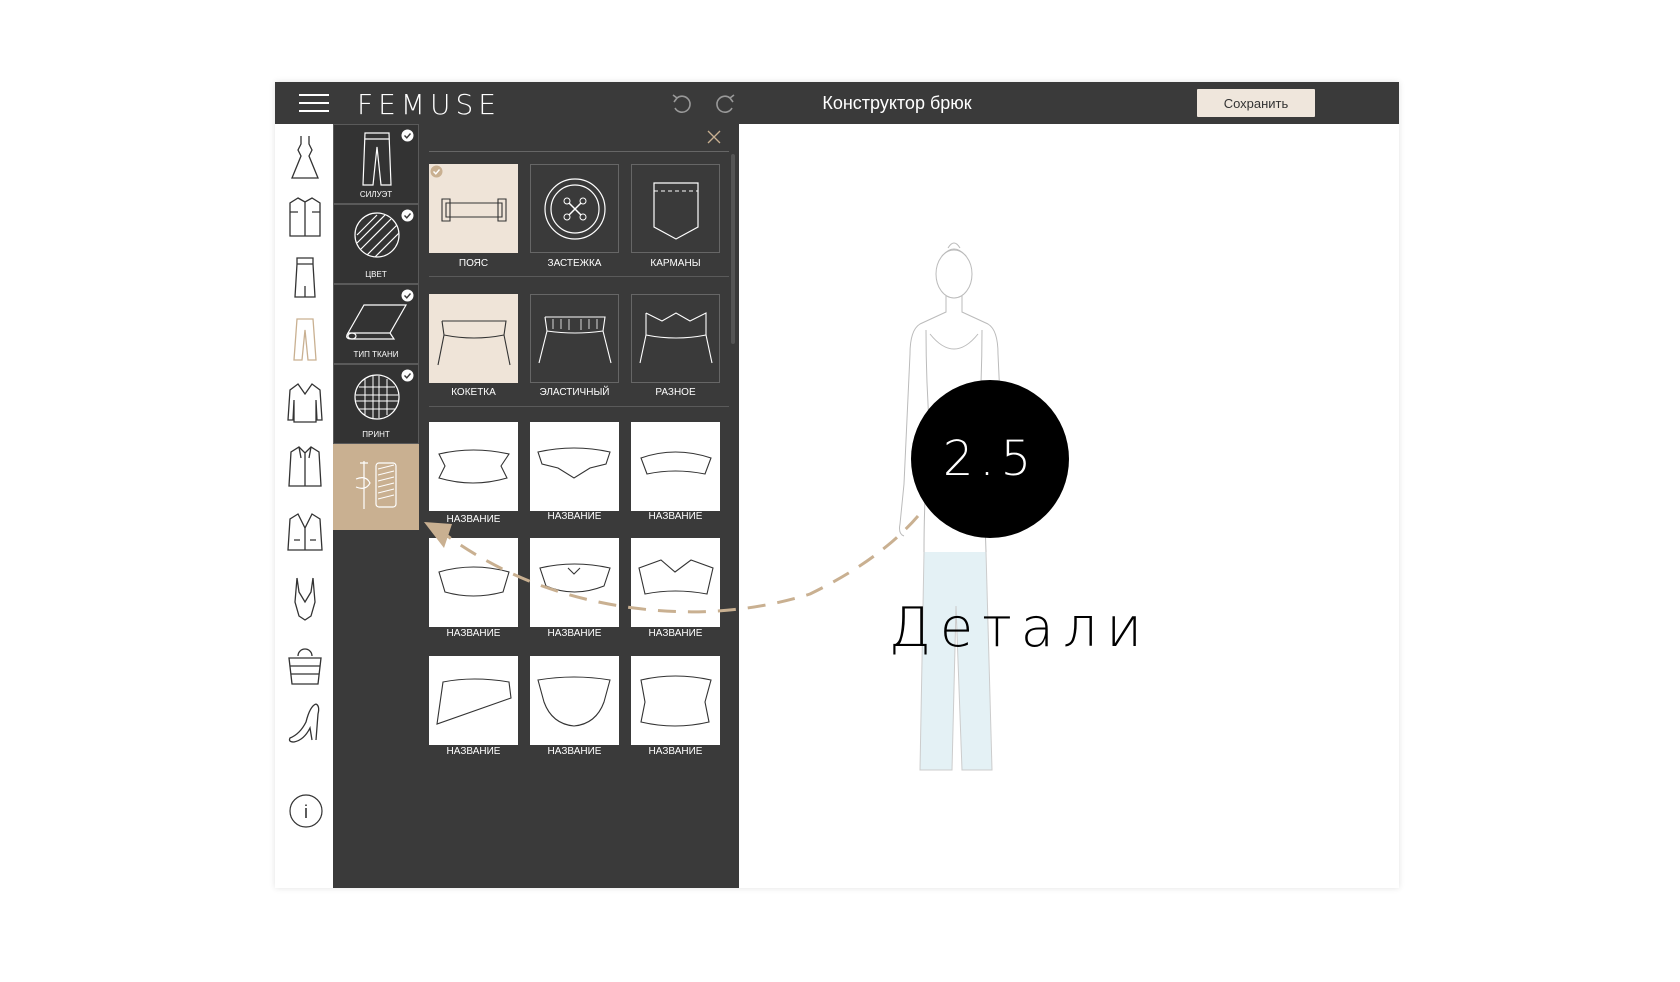  I want to click on info-icon: i, so click(306, 811).